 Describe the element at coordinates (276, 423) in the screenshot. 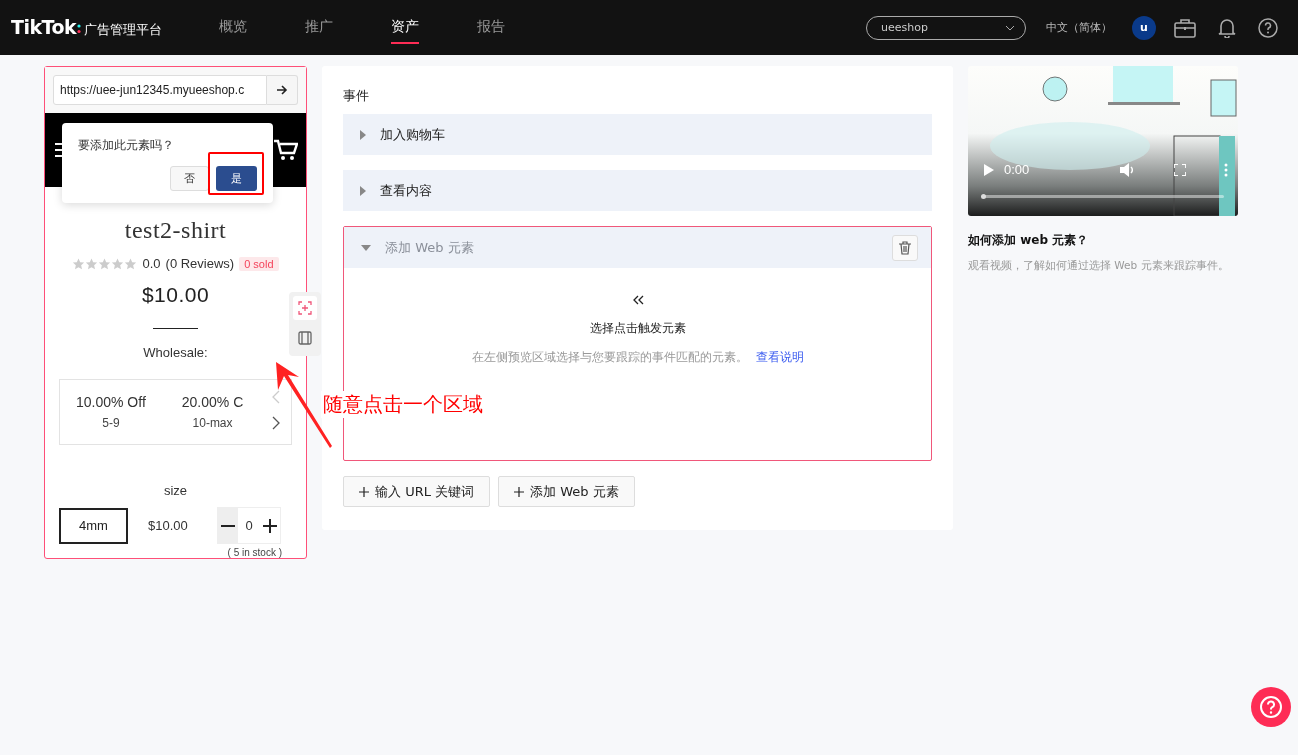

I see `chevron-right-icon` at that location.